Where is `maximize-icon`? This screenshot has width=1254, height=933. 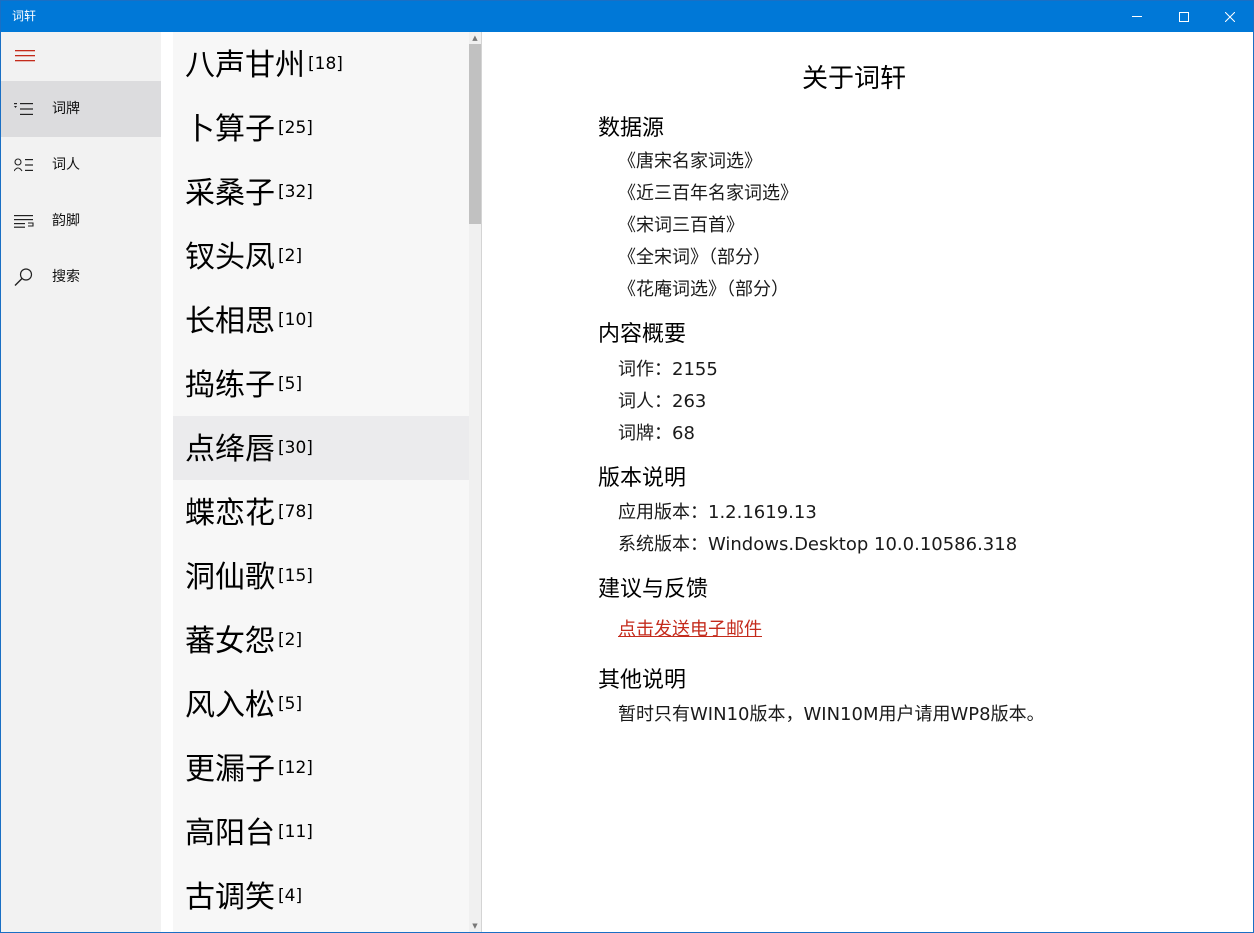 maximize-icon is located at coordinates (1184, 16).